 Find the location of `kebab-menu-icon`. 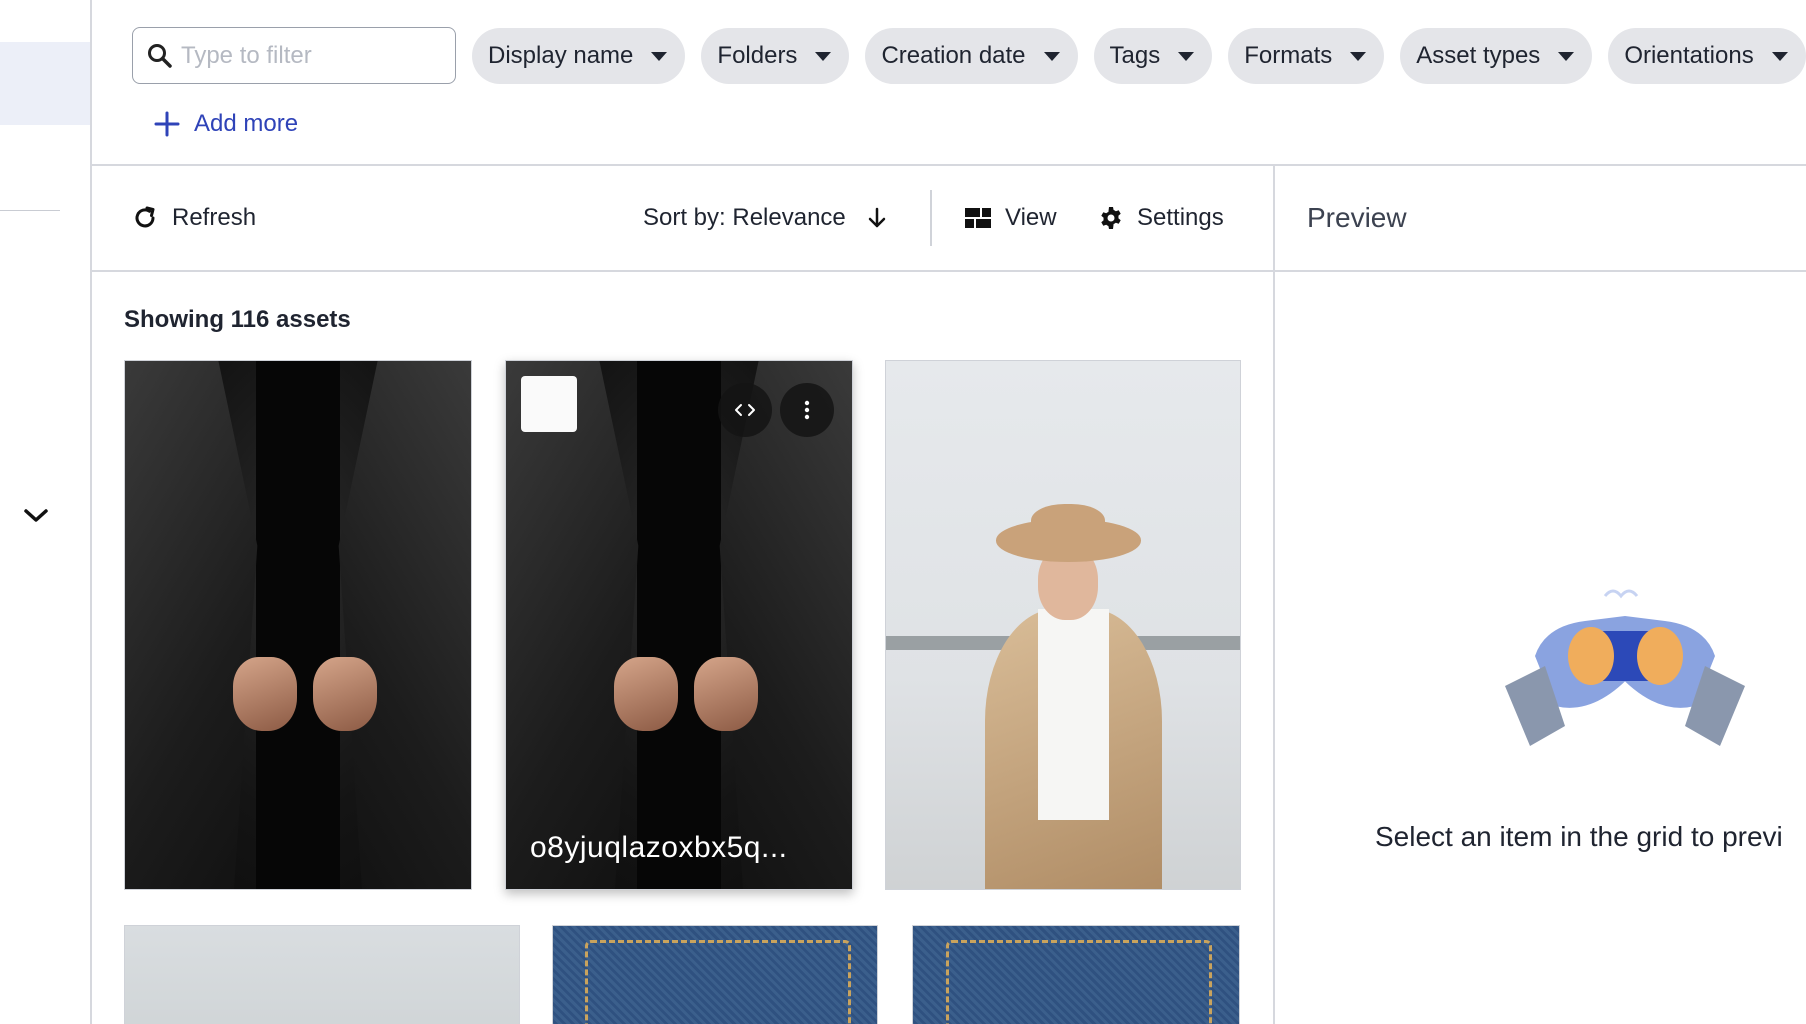

kebab-menu-icon is located at coordinates (807, 410).